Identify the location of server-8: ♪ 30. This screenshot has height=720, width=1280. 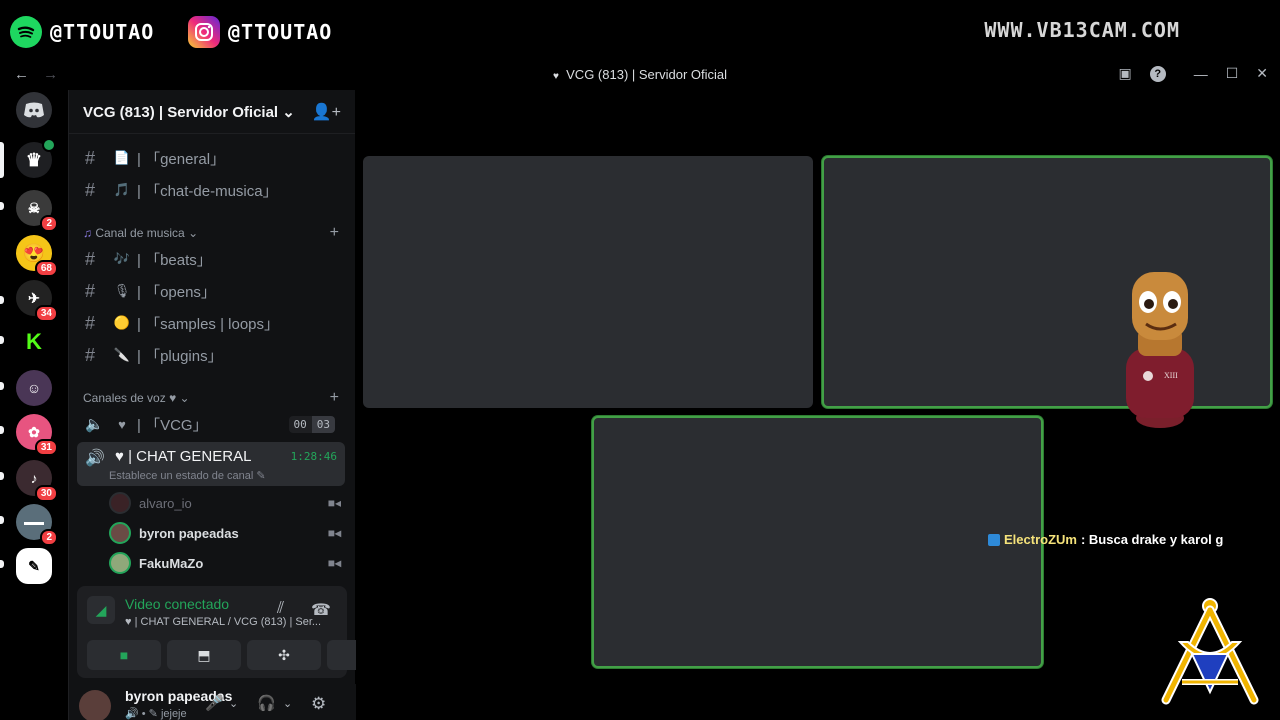
(37, 481).